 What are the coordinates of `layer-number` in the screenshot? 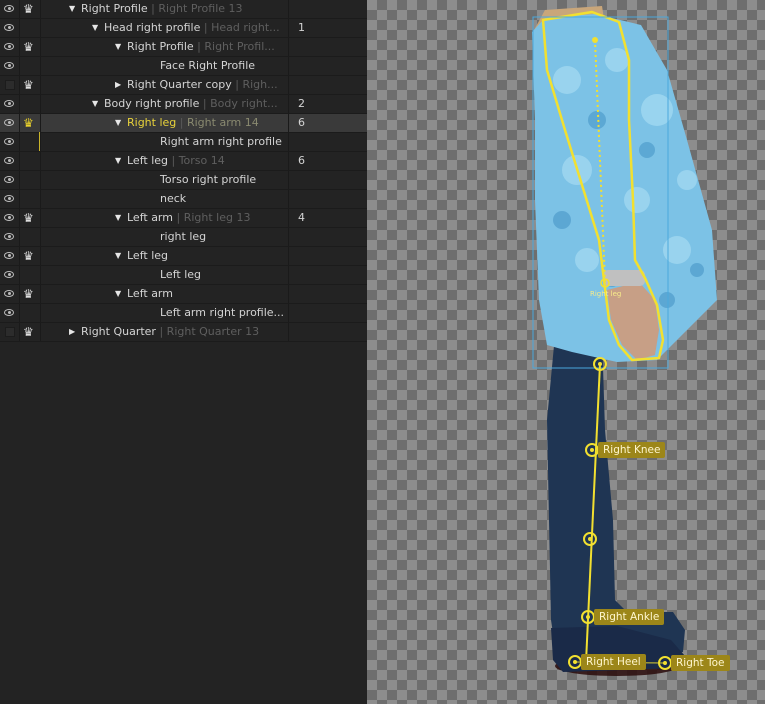 It's located at (328, 332).